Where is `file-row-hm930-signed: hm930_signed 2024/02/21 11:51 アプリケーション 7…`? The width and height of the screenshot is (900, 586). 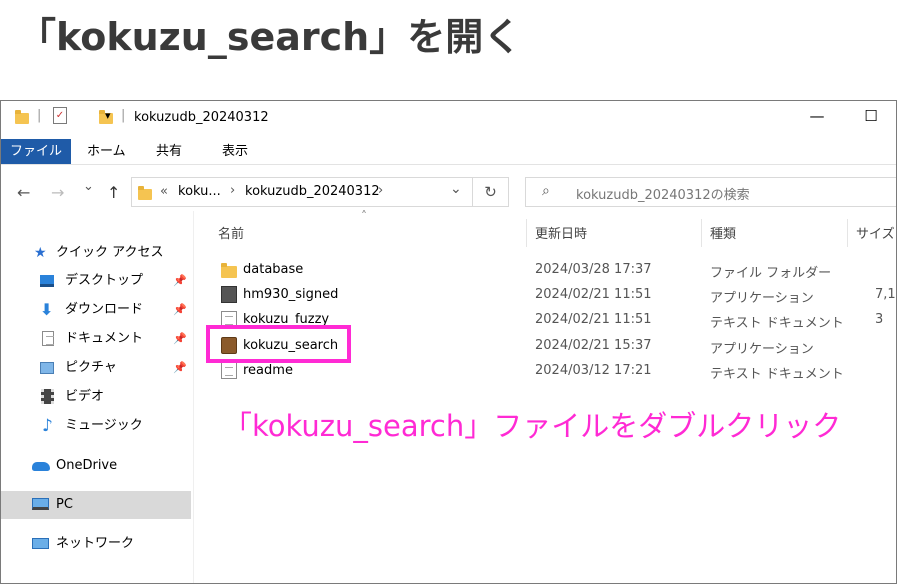
file-row-hm930-signed: hm930_signed 2024/02/21 11:51 アプリケーション 7… is located at coordinates (553, 295).